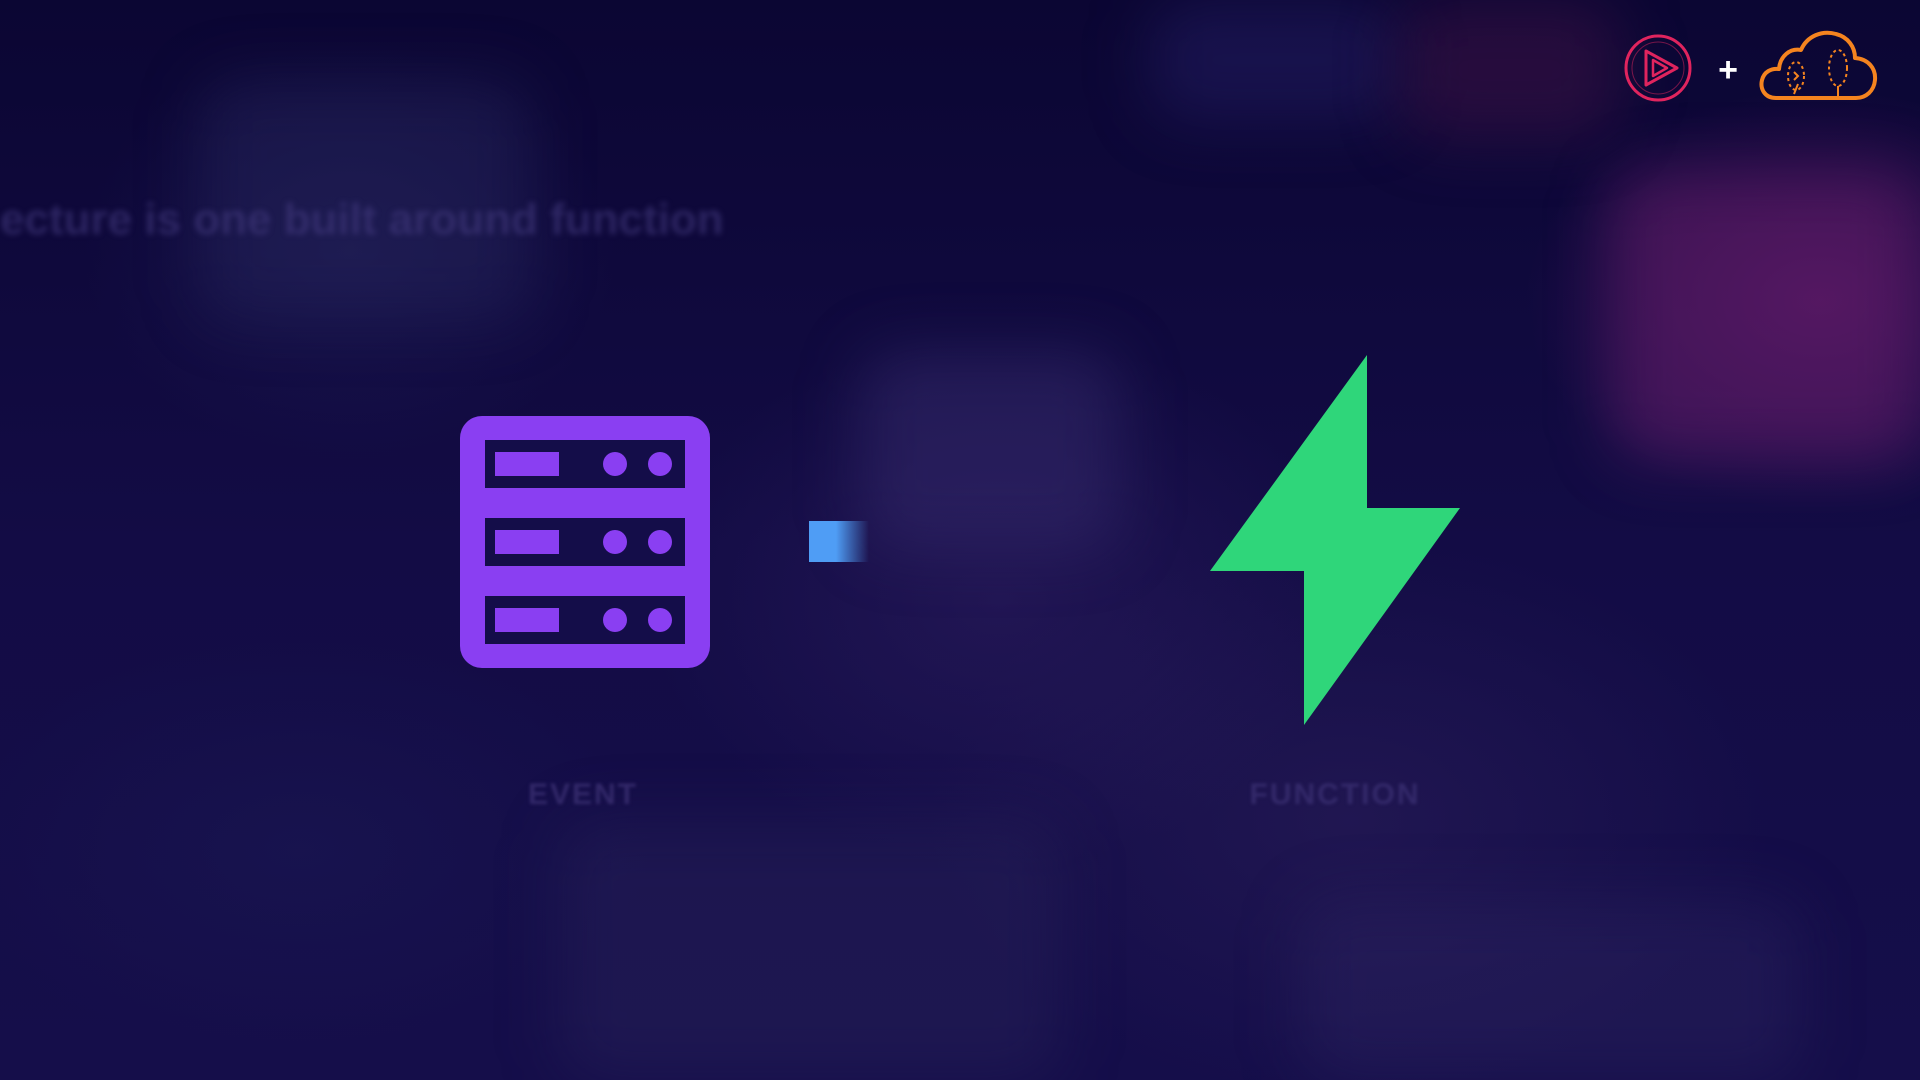 The image size is (1920, 1080). Describe the element at coordinates (839, 541) in the screenshot. I see `connector-bar` at that location.